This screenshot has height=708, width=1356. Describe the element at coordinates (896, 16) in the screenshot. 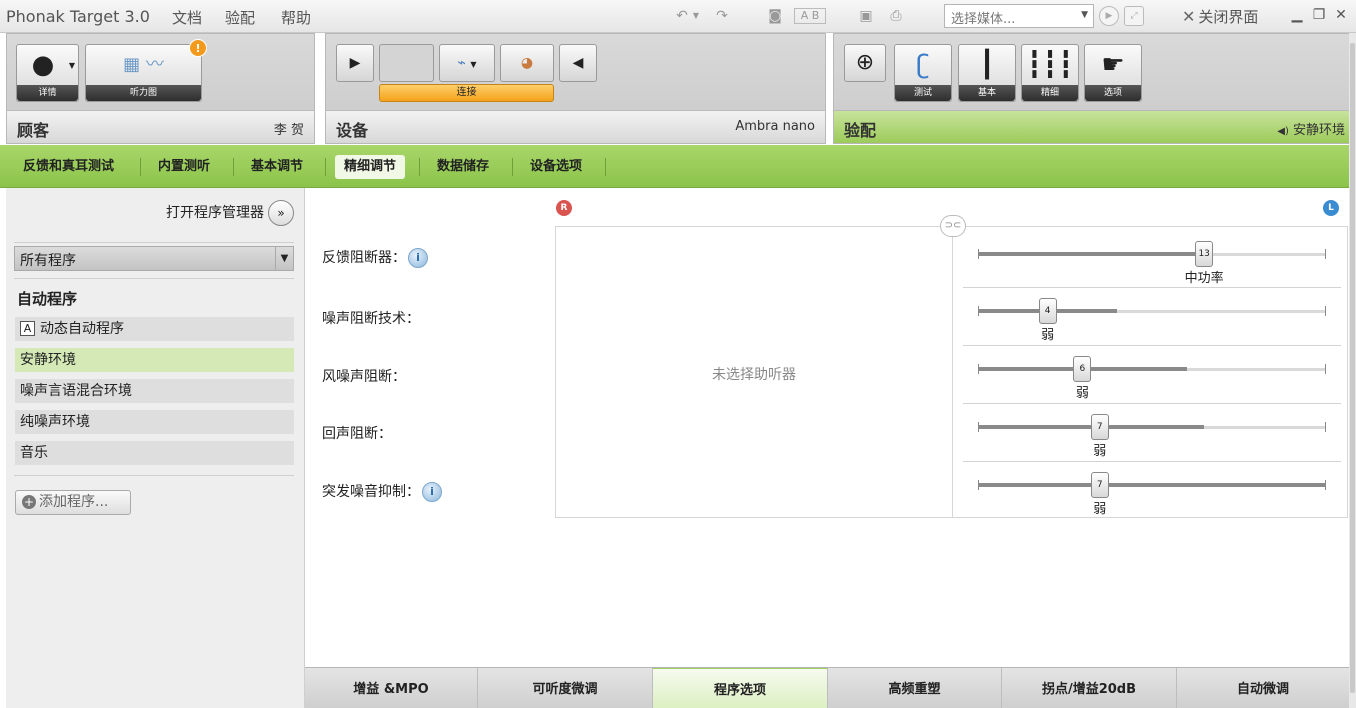

I see `print-icon: ⎙` at that location.